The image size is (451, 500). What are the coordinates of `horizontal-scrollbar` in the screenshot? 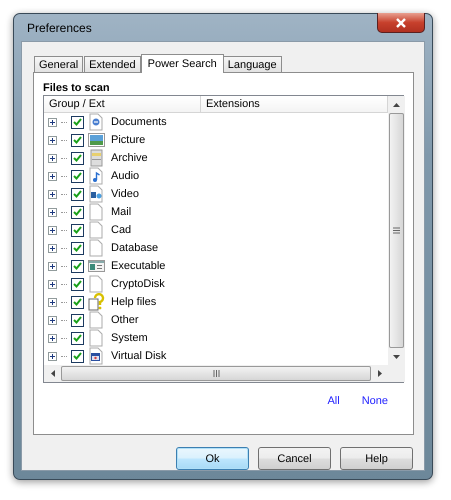 It's located at (216, 373).